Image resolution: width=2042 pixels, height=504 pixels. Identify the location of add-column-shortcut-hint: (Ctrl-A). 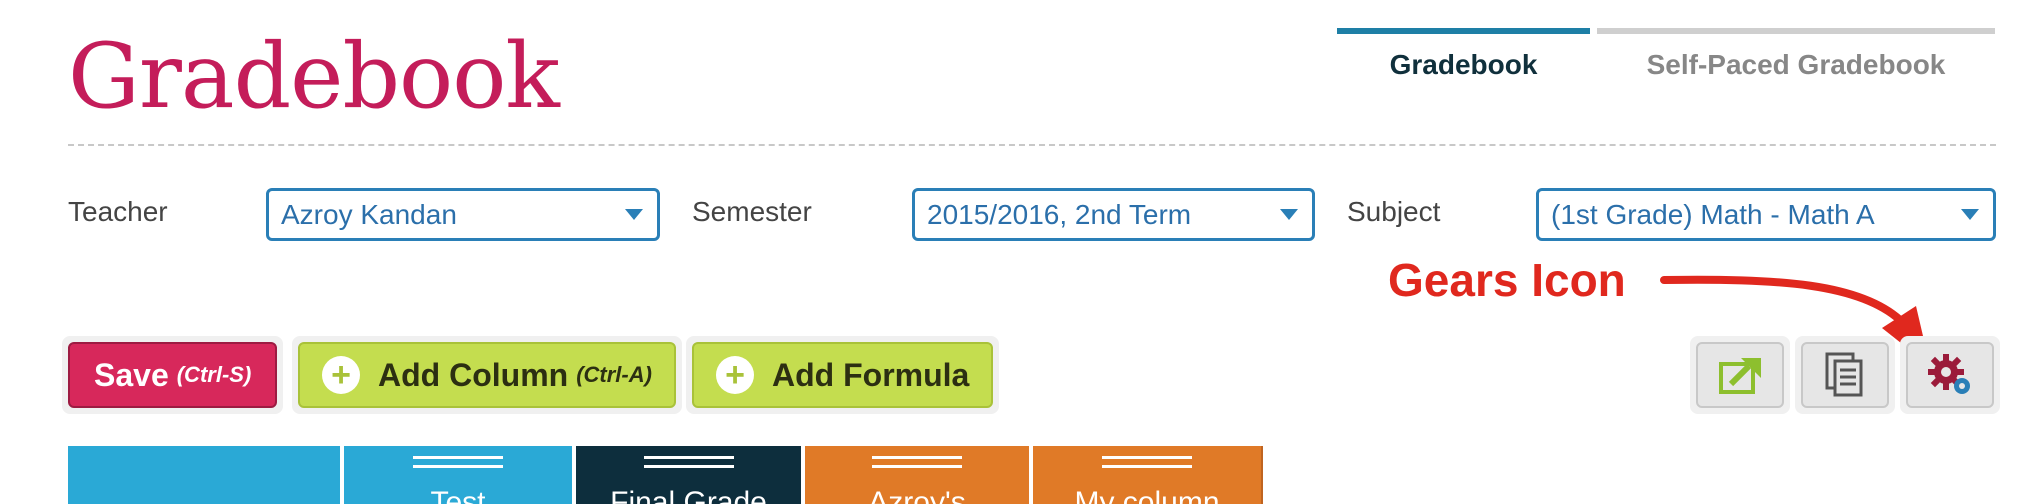
(614, 374).